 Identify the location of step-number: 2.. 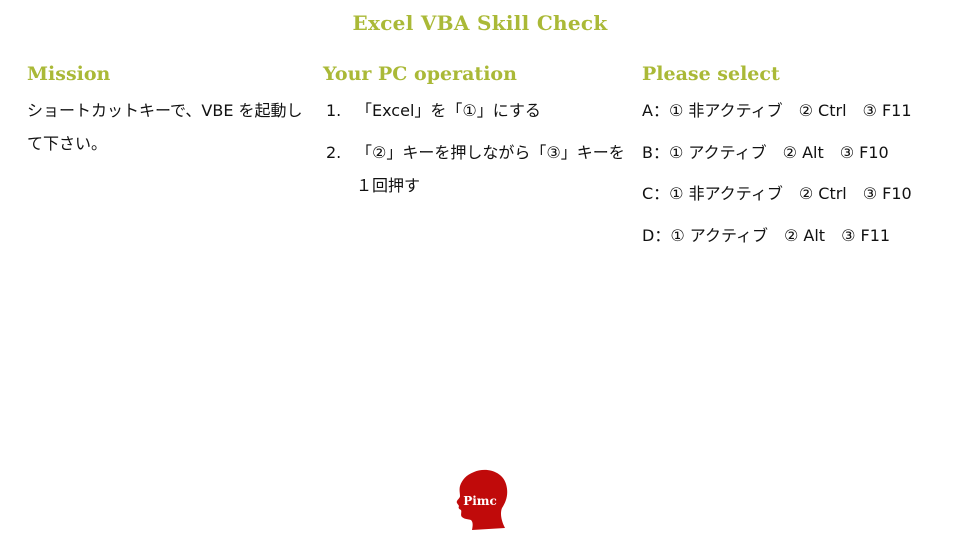
(334, 152).